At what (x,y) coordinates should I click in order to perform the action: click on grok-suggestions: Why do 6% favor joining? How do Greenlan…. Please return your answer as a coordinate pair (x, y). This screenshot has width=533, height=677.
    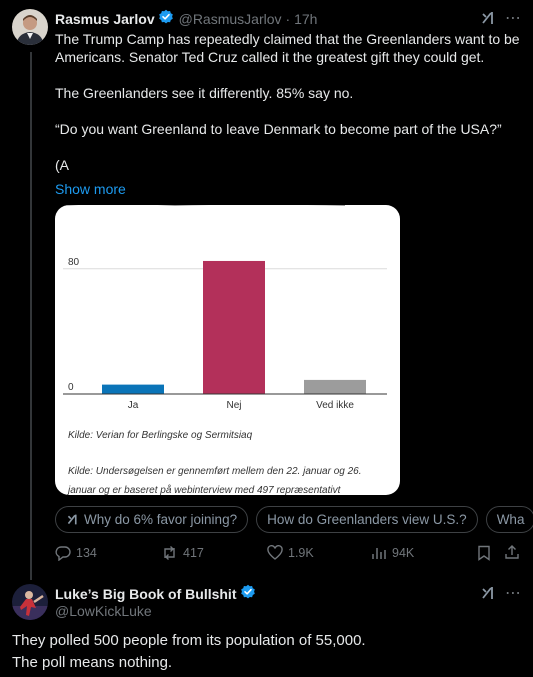
    Looking at the image, I should click on (294, 520).